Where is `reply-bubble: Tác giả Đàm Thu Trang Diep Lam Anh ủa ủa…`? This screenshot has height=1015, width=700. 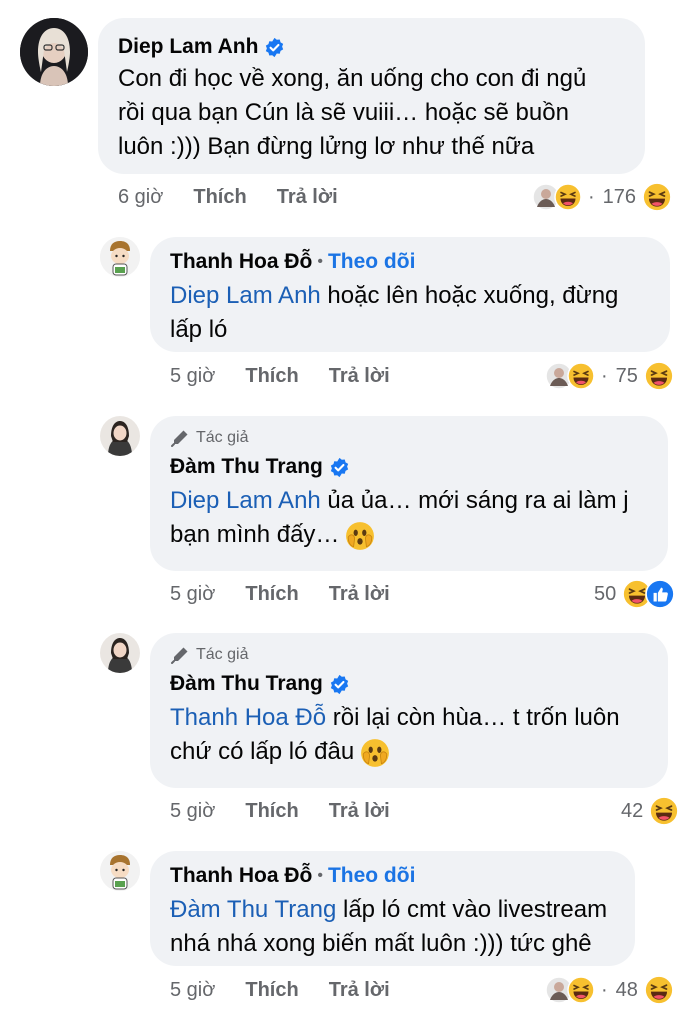
reply-bubble: Tác giả Đàm Thu Trang Diep Lam Anh ủa ủa… is located at coordinates (409, 493).